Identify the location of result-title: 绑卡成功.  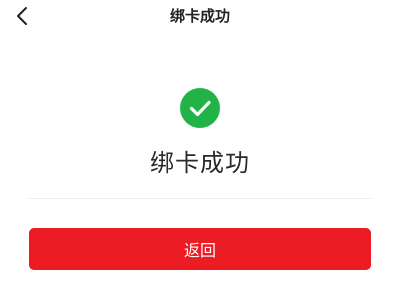
(200, 163).